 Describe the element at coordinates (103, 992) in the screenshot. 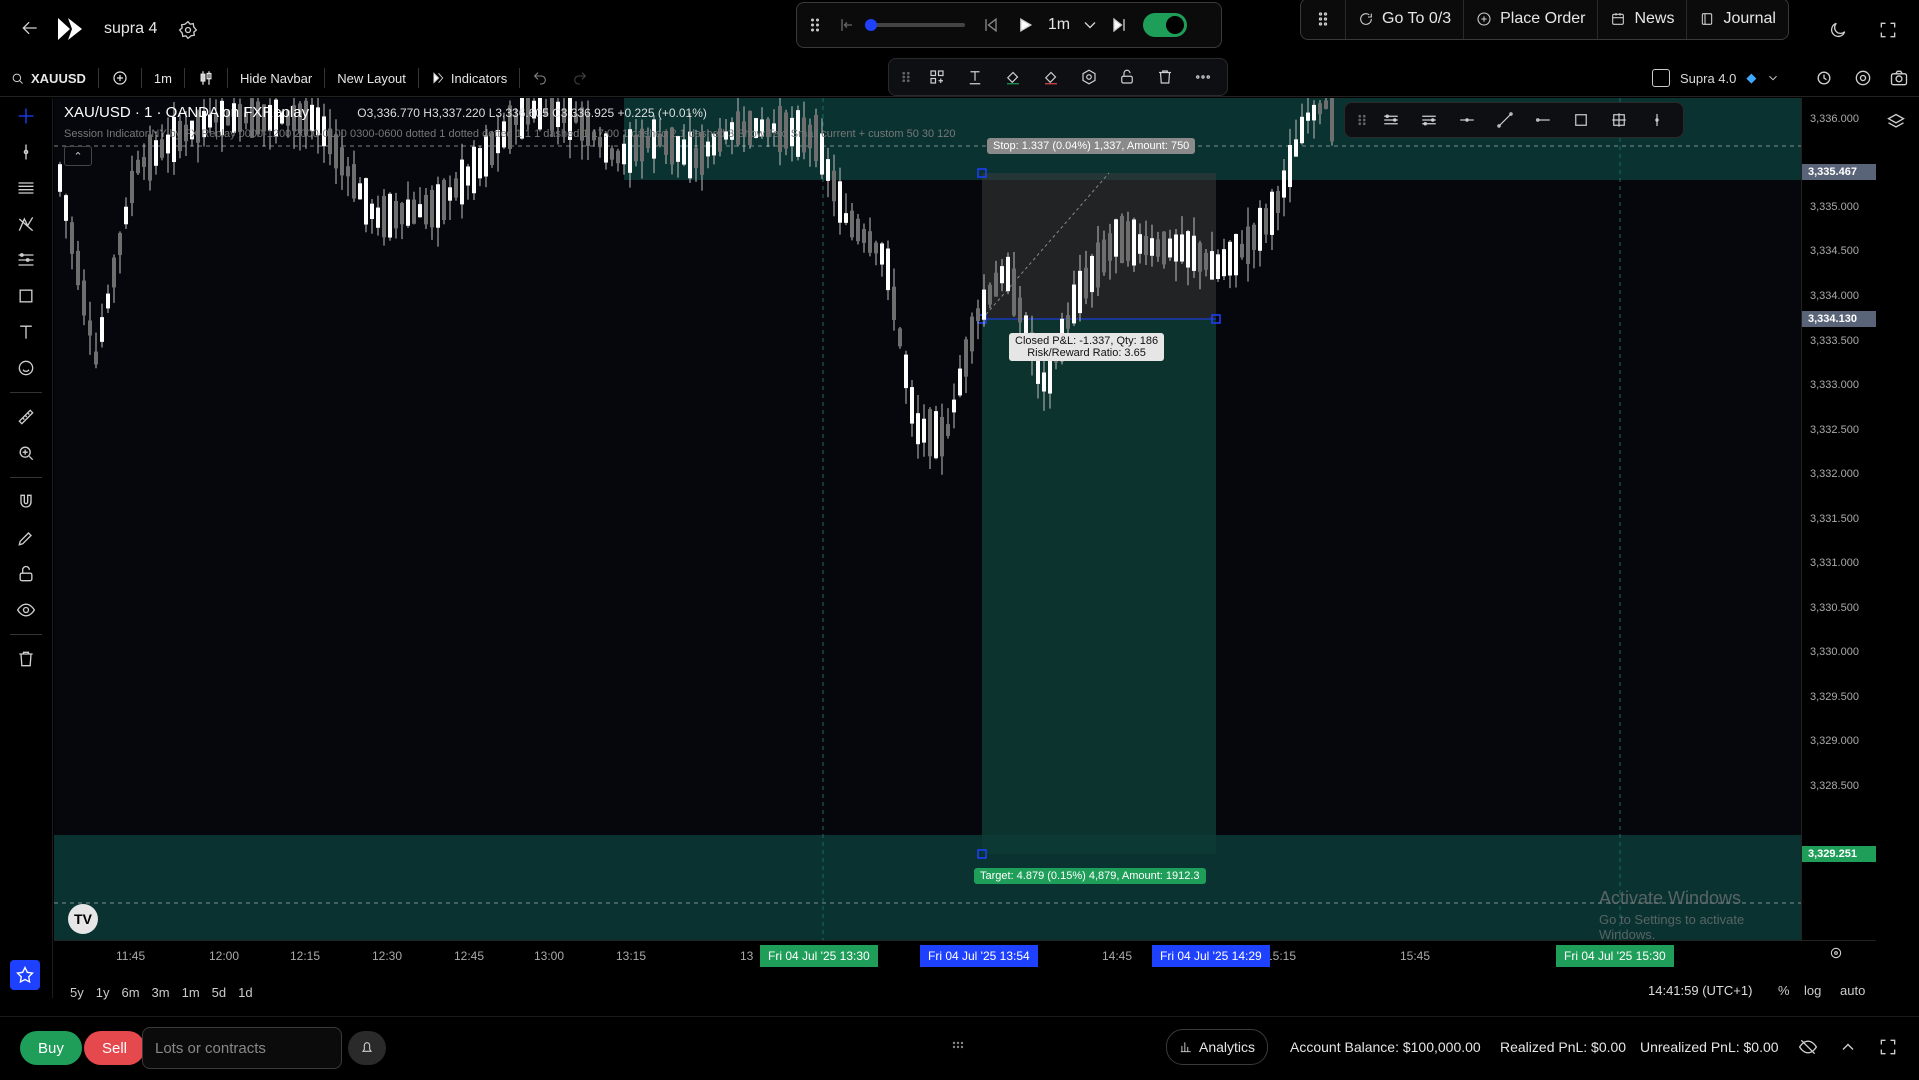

I see `range-button-1y: 1y` at that location.